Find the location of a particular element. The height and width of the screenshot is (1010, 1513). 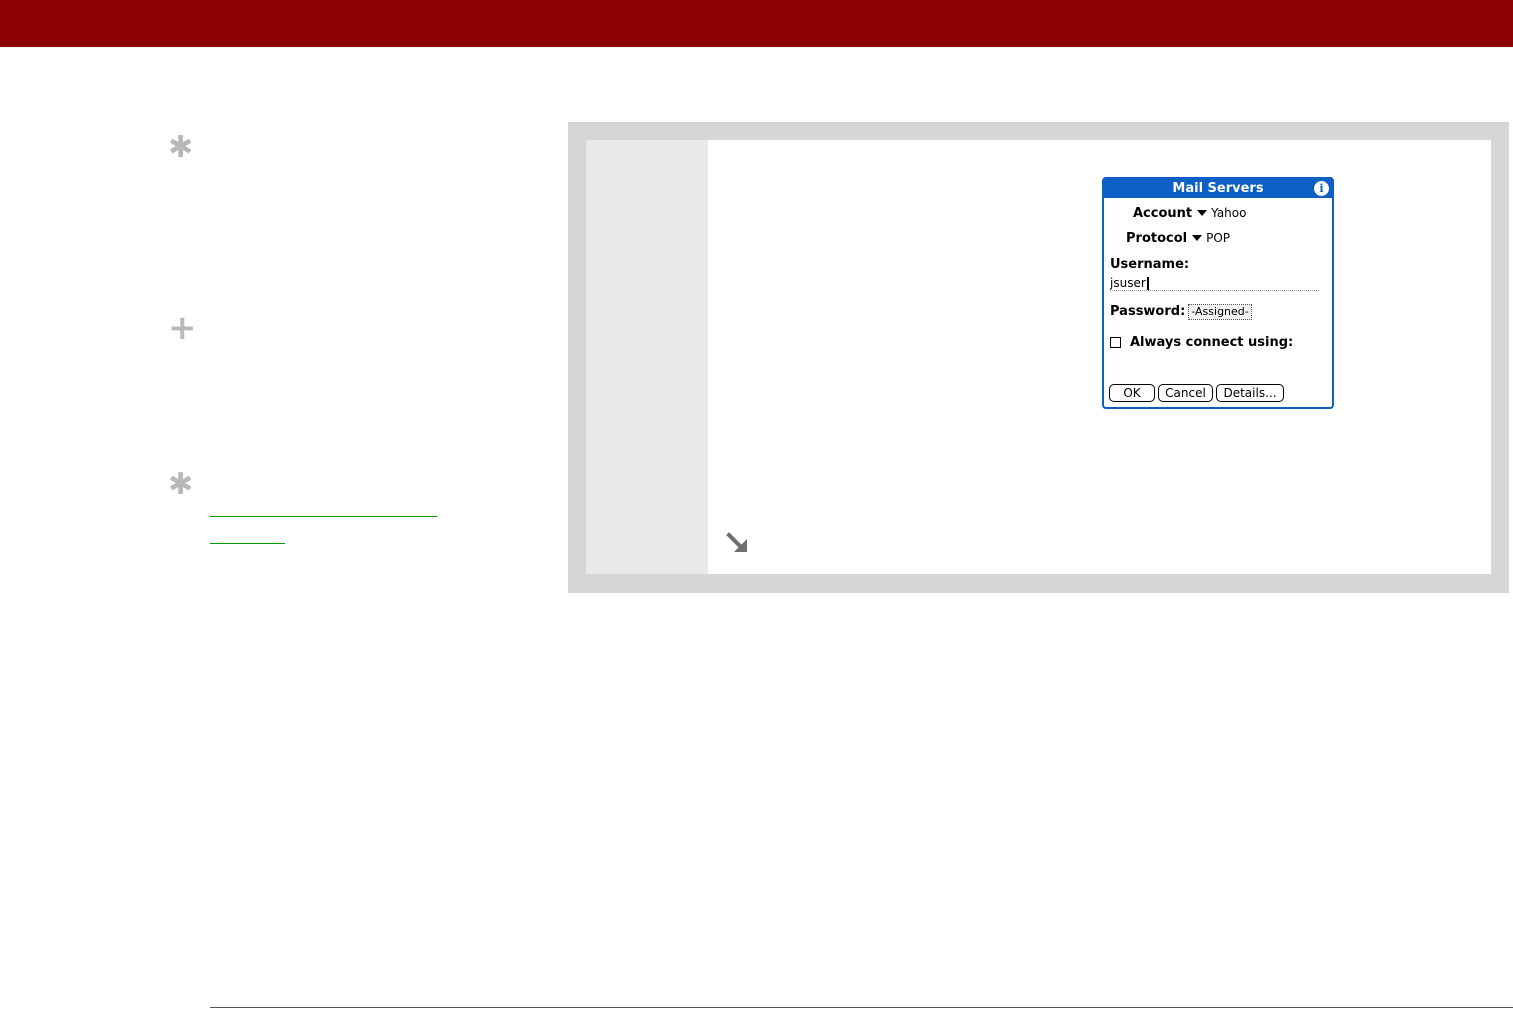

always-connect-label: Always connect using: is located at coordinates (1212, 342).